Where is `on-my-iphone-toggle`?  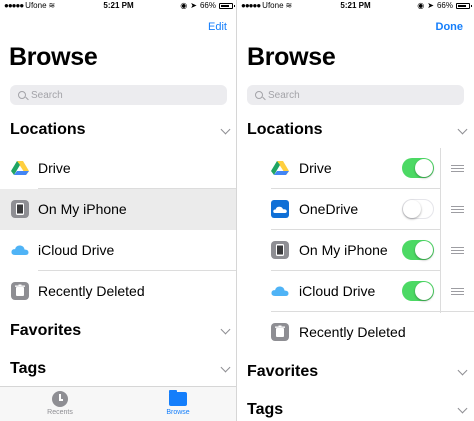
on-my-iphone-toggle is located at coordinates (418, 250).